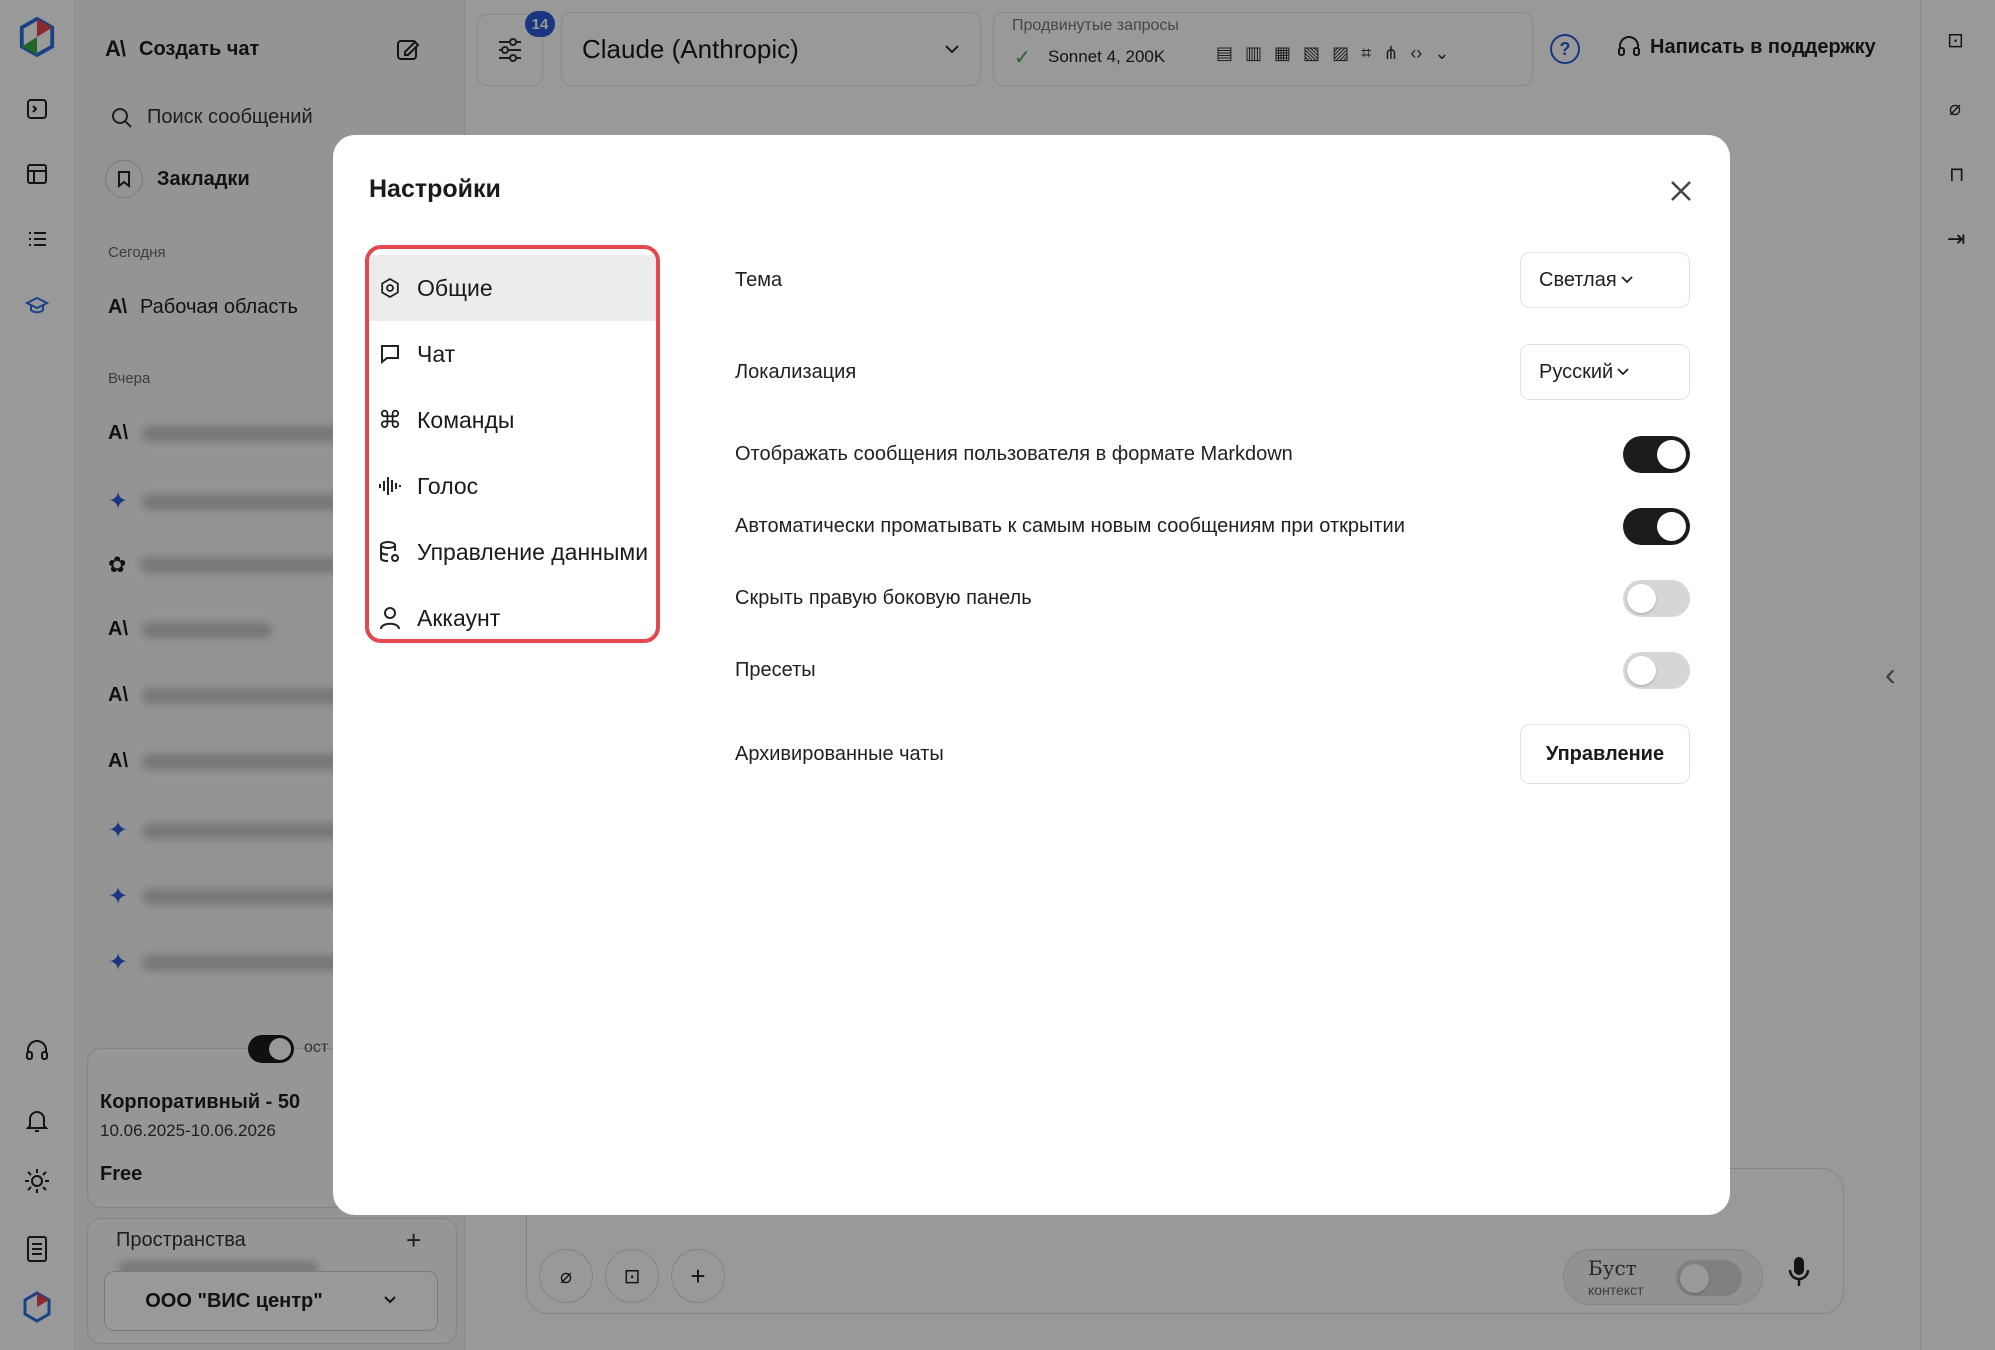  I want to click on markdown-toggle, so click(1656, 454).